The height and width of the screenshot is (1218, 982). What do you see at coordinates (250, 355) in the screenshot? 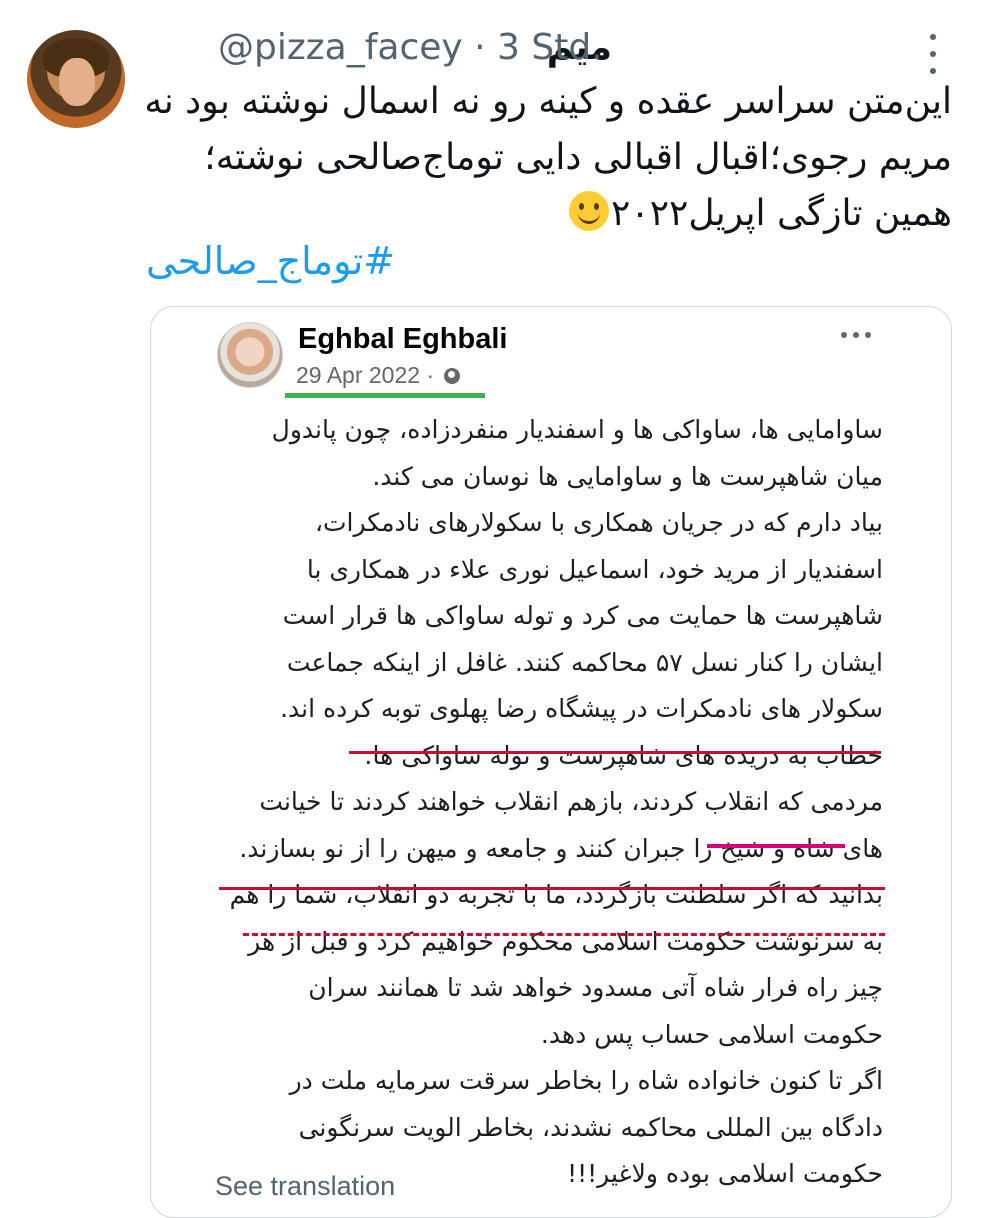
I see `post-author-avatar` at bounding box center [250, 355].